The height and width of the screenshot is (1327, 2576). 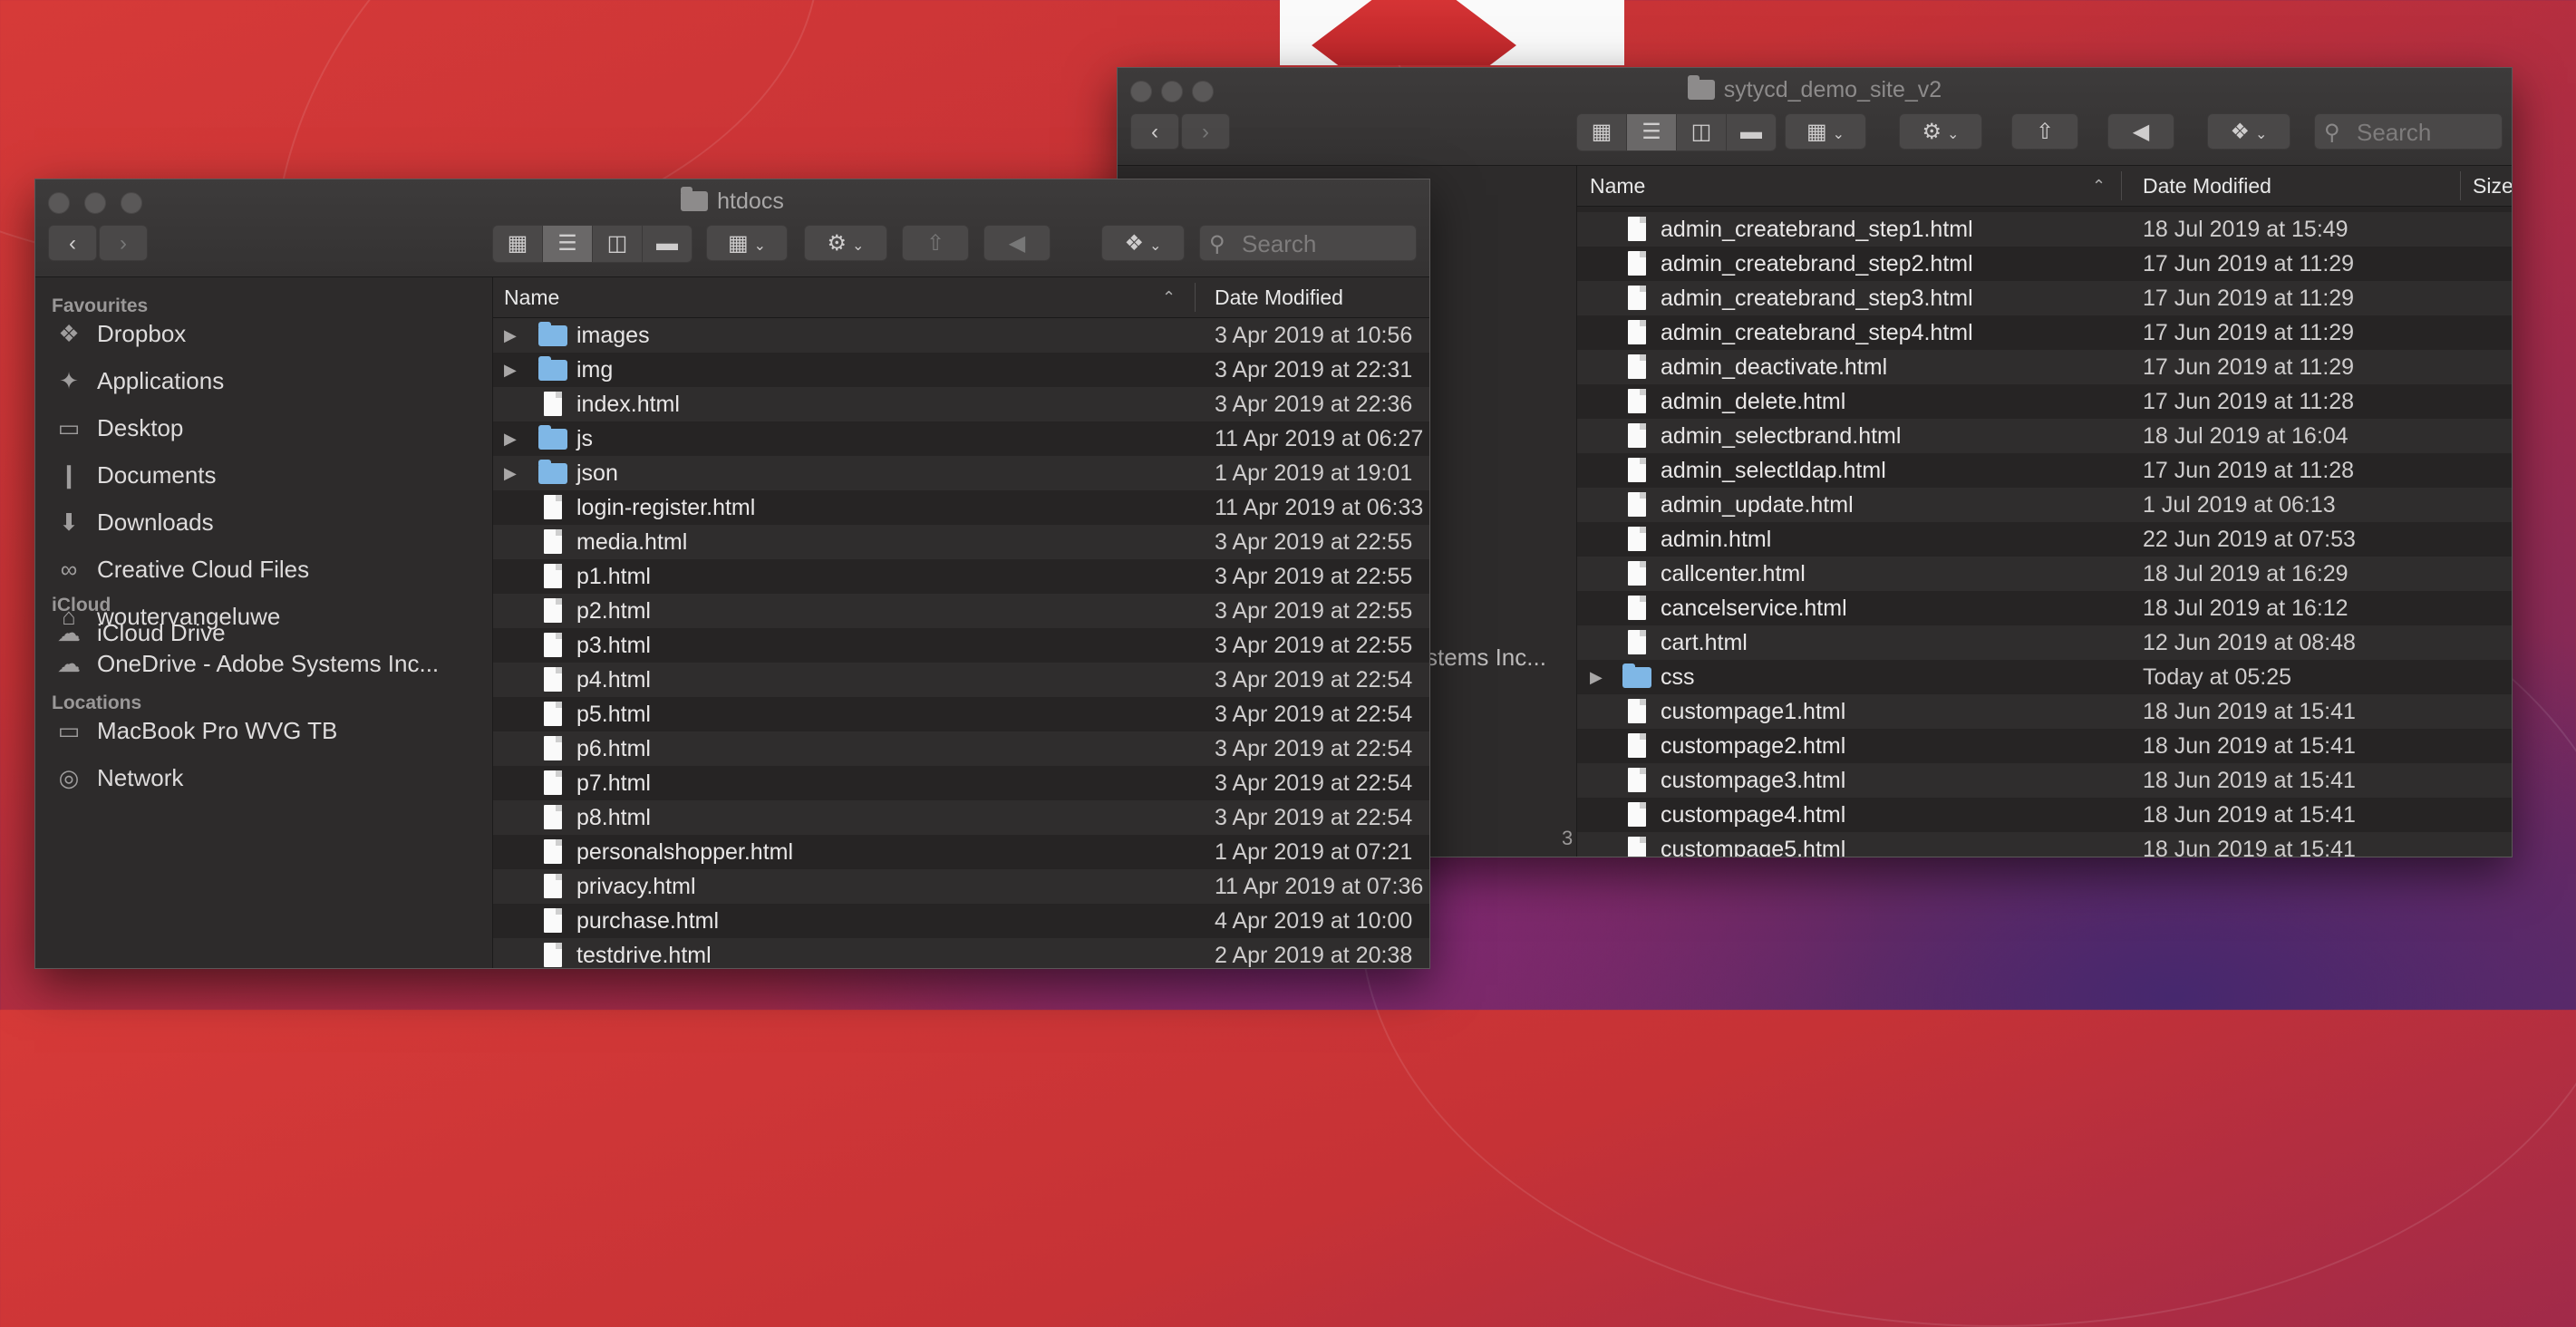 What do you see at coordinates (961, 680) in the screenshot?
I see `file-row: p4.html 3 Apr 2019 at 22:54` at bounding box center [961, 680].